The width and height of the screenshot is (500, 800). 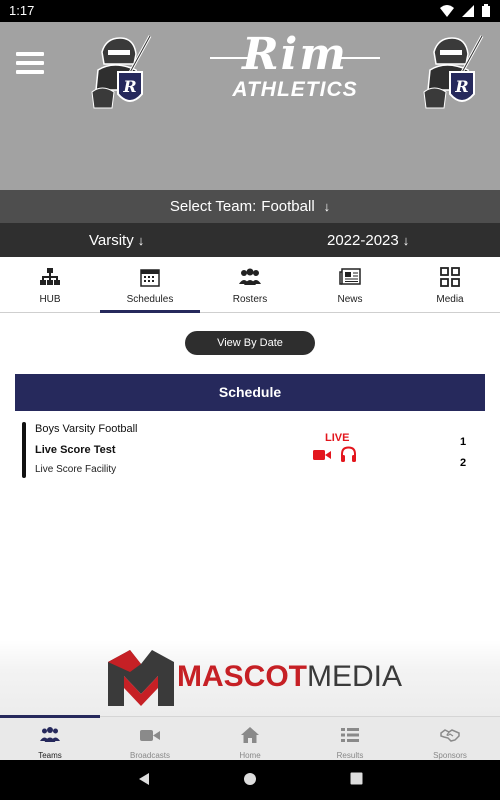 I want to click on wordmark-media: MEDIA, so click(x=355, y=676).